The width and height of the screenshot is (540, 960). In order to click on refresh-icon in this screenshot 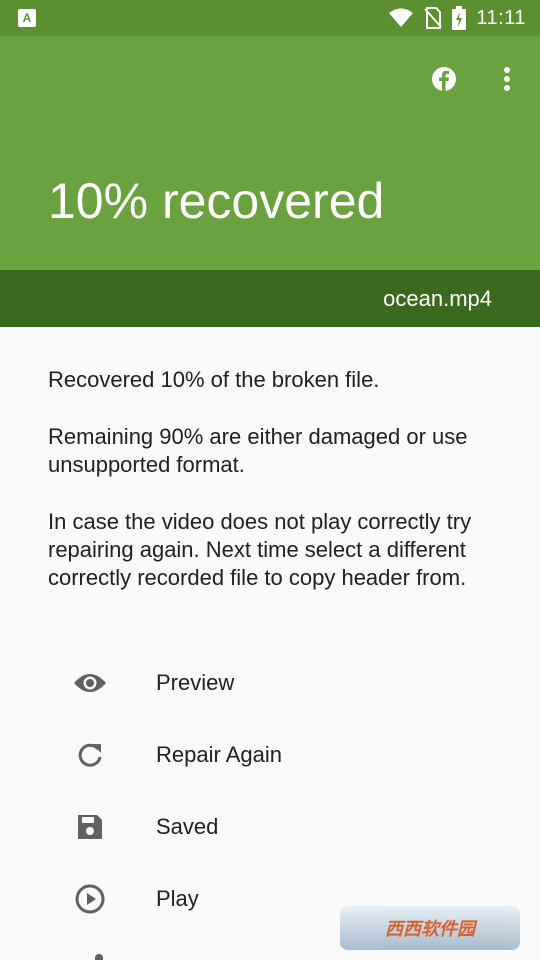, I will do `click(90, 755)`.